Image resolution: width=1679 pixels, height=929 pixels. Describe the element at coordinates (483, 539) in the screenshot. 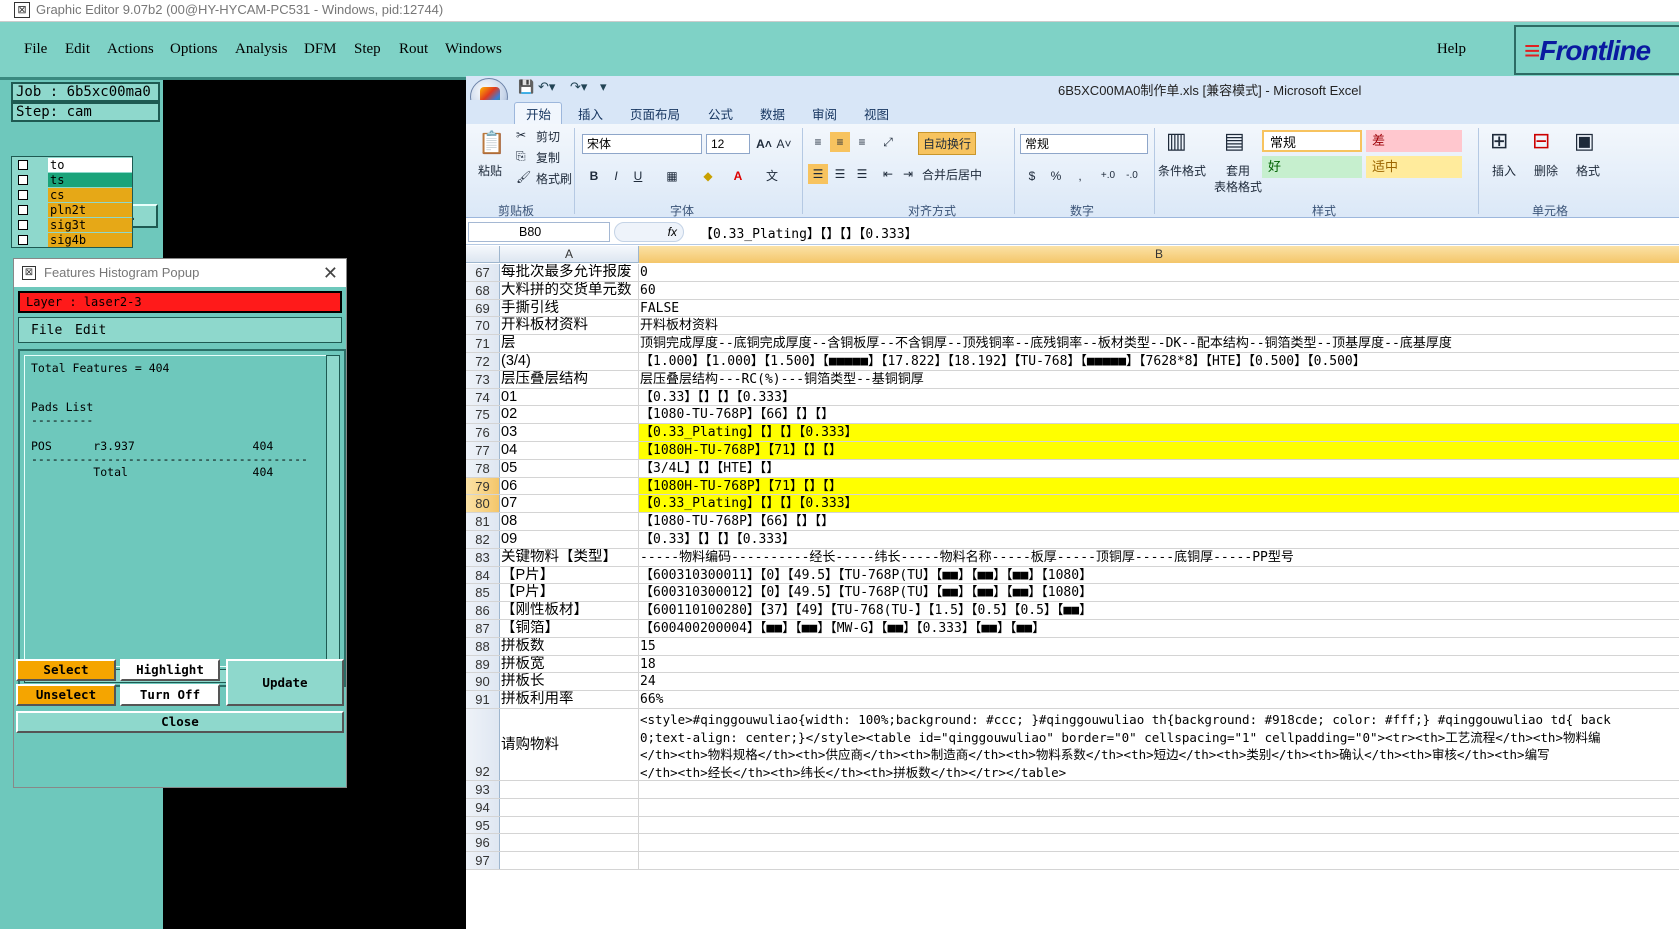

I see `row-number: 82` at that location.